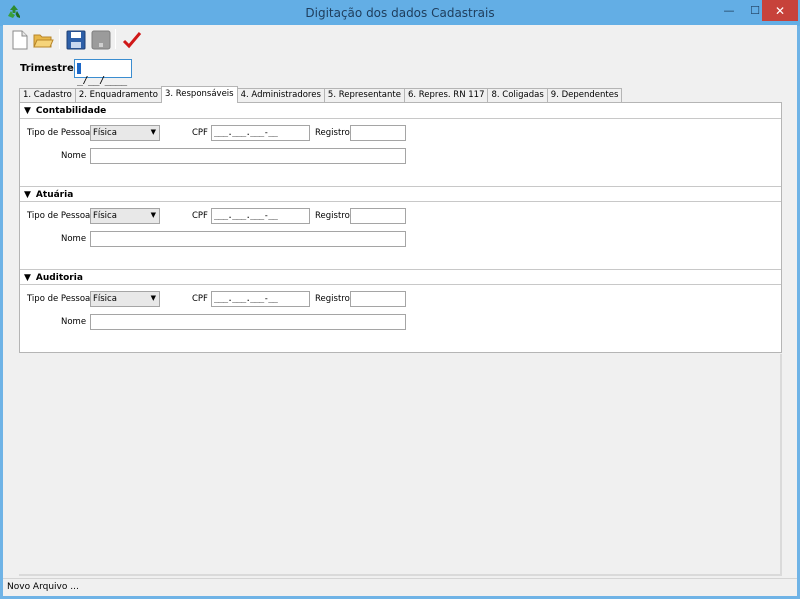 This screenshot has width=800, height=599. I want to click on tab-administradores: 4. Administradores, so click(280, 95).